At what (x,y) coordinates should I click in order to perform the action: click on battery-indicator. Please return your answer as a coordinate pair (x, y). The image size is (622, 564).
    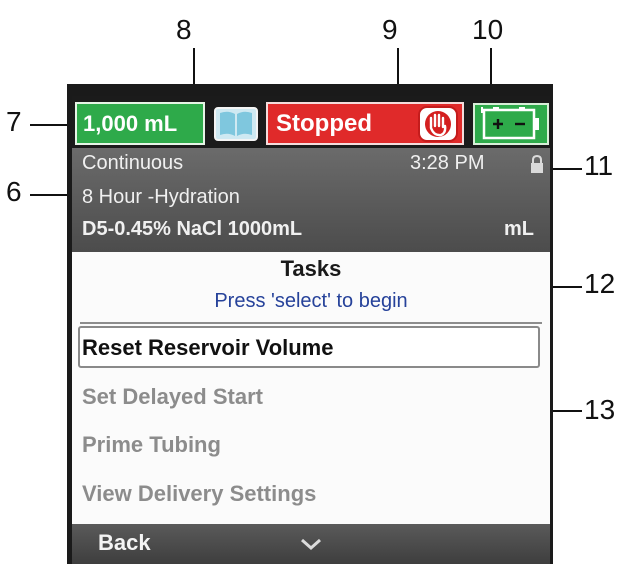
    Looking at the image, I should click on (511, 124).